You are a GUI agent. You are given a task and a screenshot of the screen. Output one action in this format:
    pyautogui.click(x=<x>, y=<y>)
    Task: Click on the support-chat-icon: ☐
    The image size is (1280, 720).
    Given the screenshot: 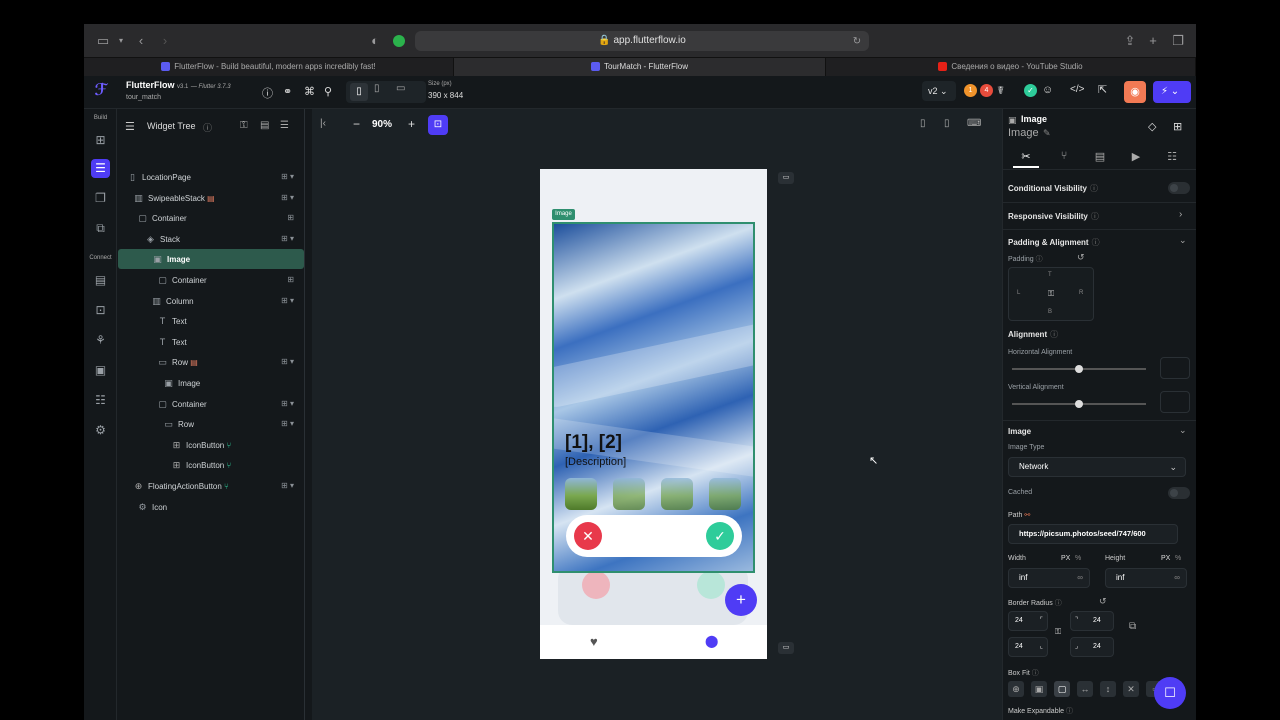 What is the action you would take?
    pyautogui.click(x=1170, y=693)
    